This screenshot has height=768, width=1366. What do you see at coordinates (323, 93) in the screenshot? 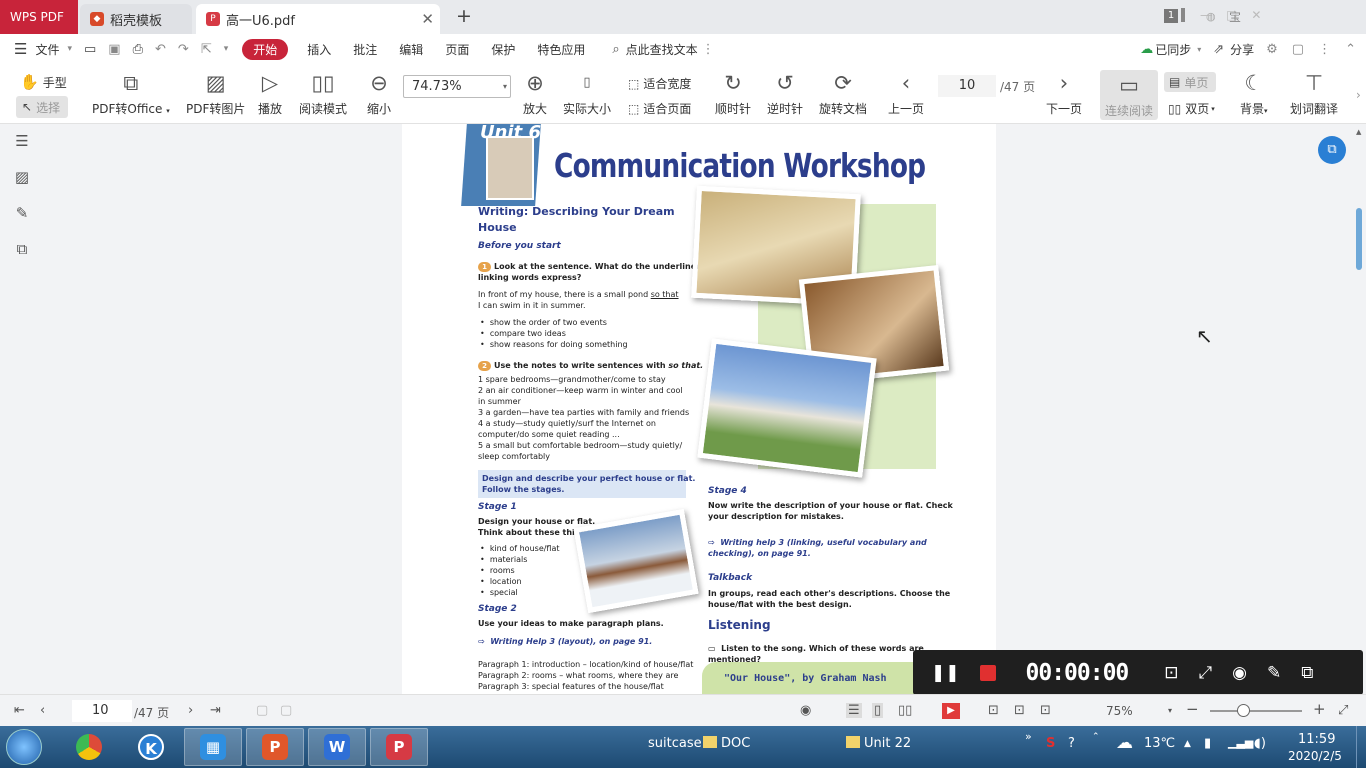
I see `read-mode-button: ▯▯ 阅读模式` at bounding box center [323, 93].